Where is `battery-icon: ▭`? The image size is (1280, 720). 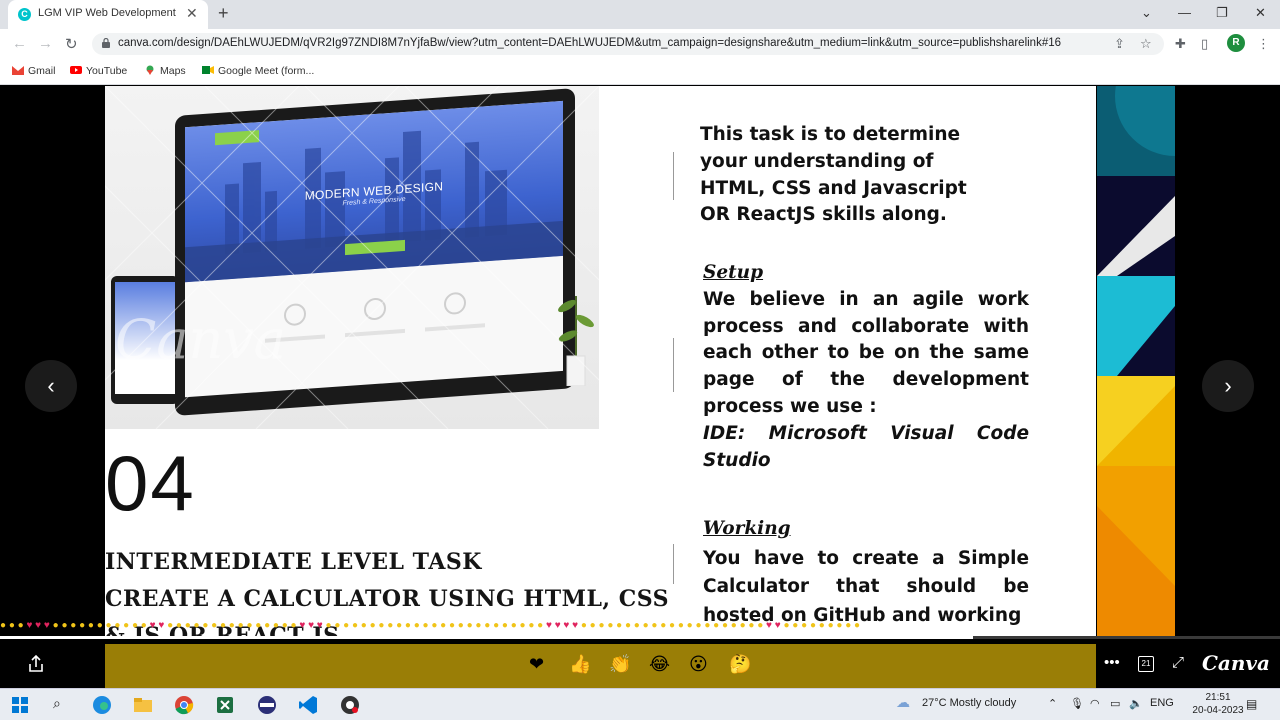
battery-icon: ▭ is located at coordinates (1115, 703).